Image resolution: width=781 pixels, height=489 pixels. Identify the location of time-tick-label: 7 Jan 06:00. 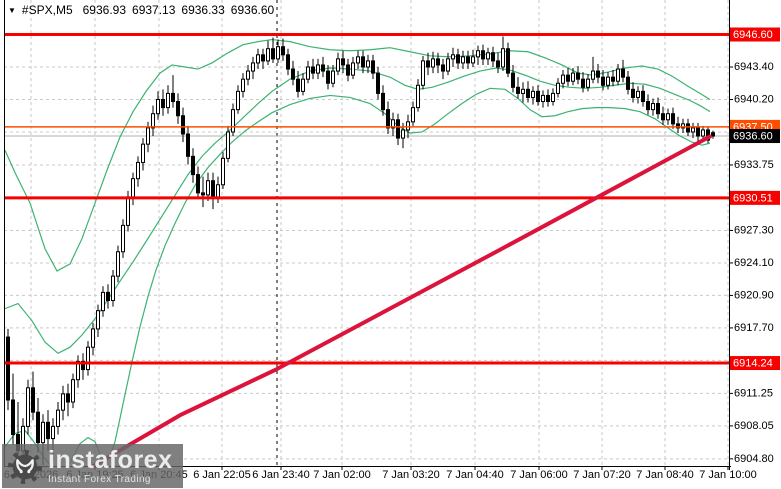
(539, 475).